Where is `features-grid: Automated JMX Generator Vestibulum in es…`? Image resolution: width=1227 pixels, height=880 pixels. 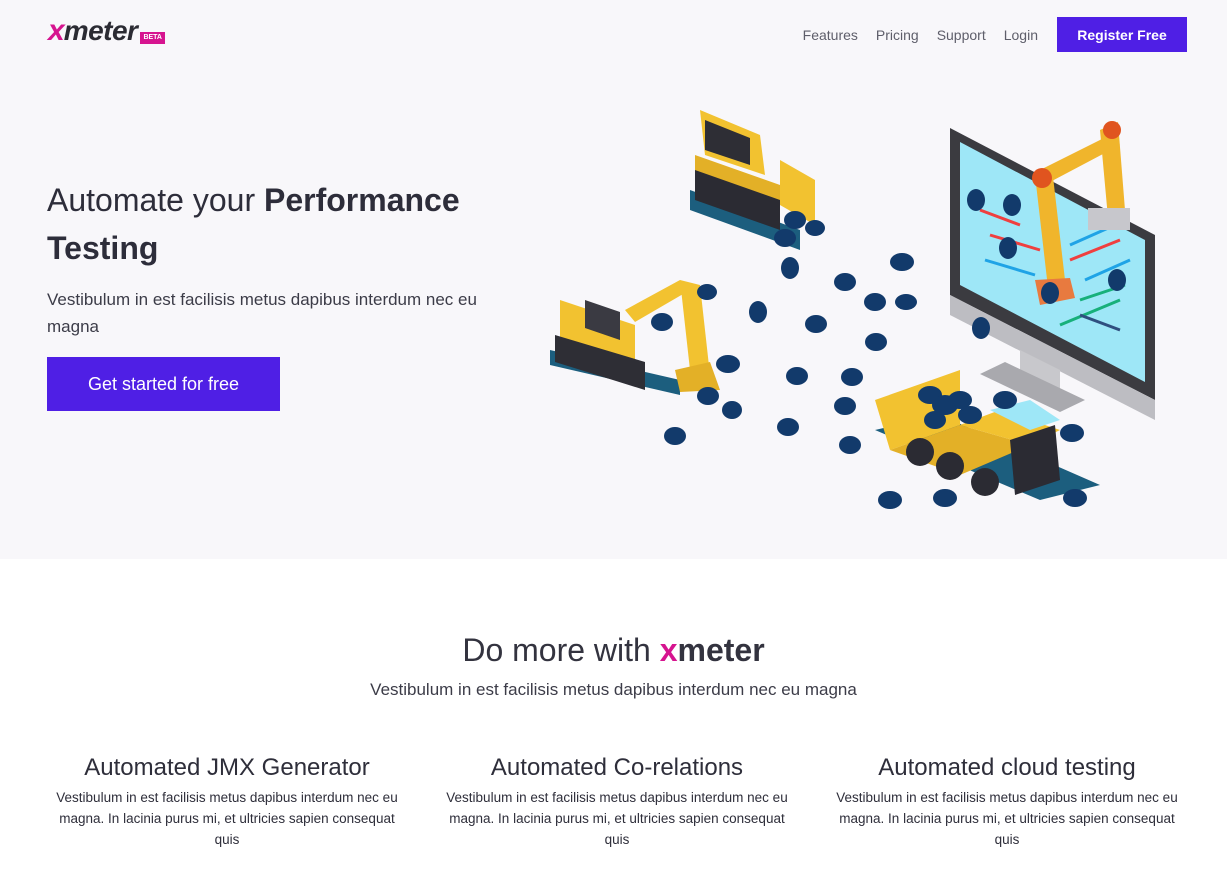 features-grid: Automated JMX Generator Vestibulum in es… is located at coordinates (617, 801).